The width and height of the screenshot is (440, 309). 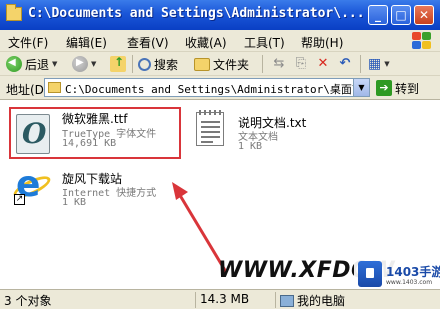 I want to click on up-folder-icon, so click(x=118, y=63).